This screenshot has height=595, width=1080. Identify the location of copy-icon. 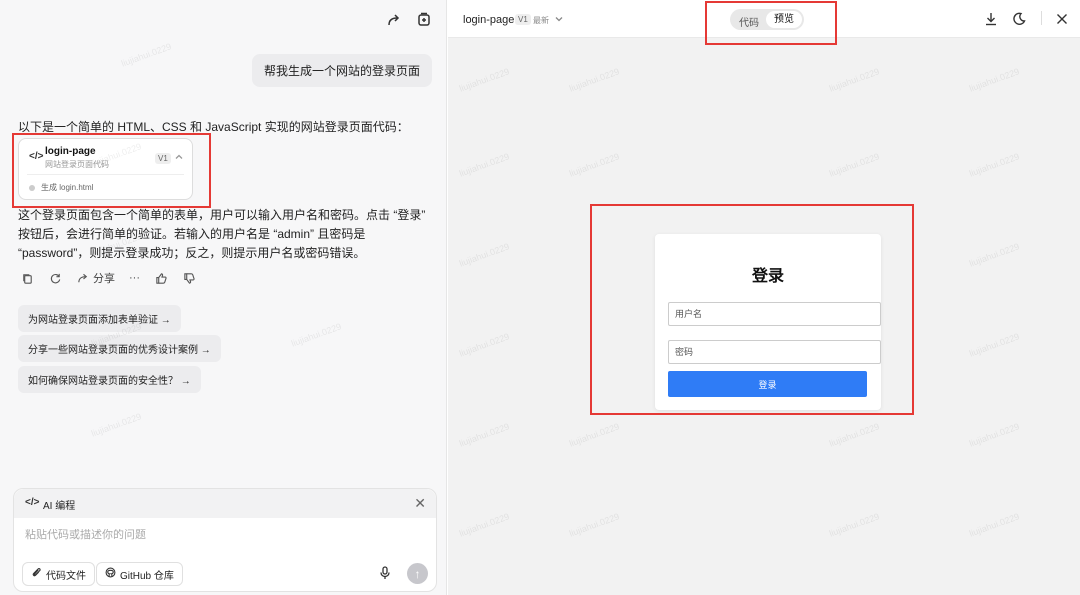
(27, 278).